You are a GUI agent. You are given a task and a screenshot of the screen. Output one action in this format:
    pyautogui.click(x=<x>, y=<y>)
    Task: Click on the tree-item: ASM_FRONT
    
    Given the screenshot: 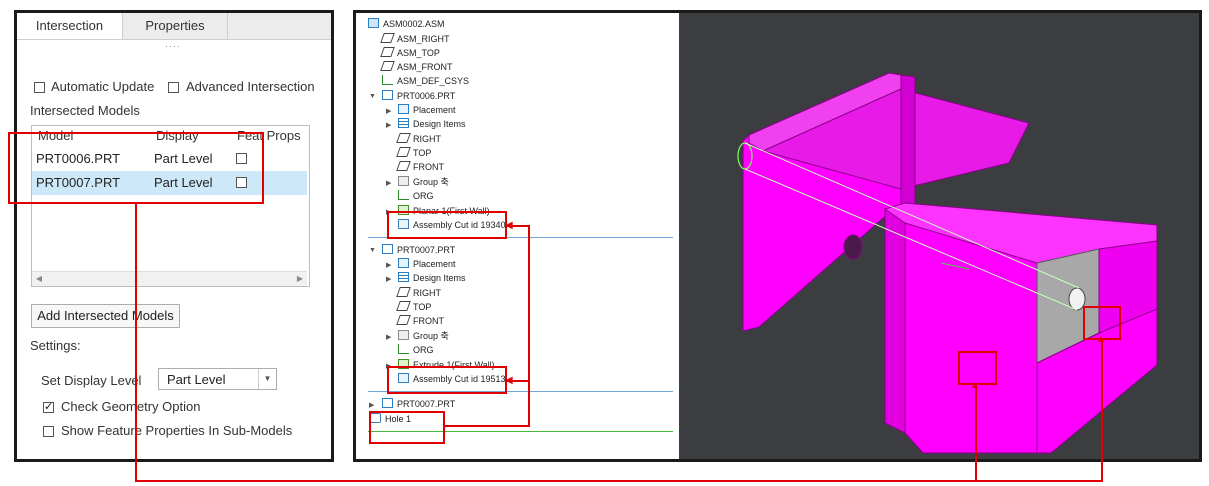 What is the action you would take?
    pyautogui.click(x=416, y=67)
    